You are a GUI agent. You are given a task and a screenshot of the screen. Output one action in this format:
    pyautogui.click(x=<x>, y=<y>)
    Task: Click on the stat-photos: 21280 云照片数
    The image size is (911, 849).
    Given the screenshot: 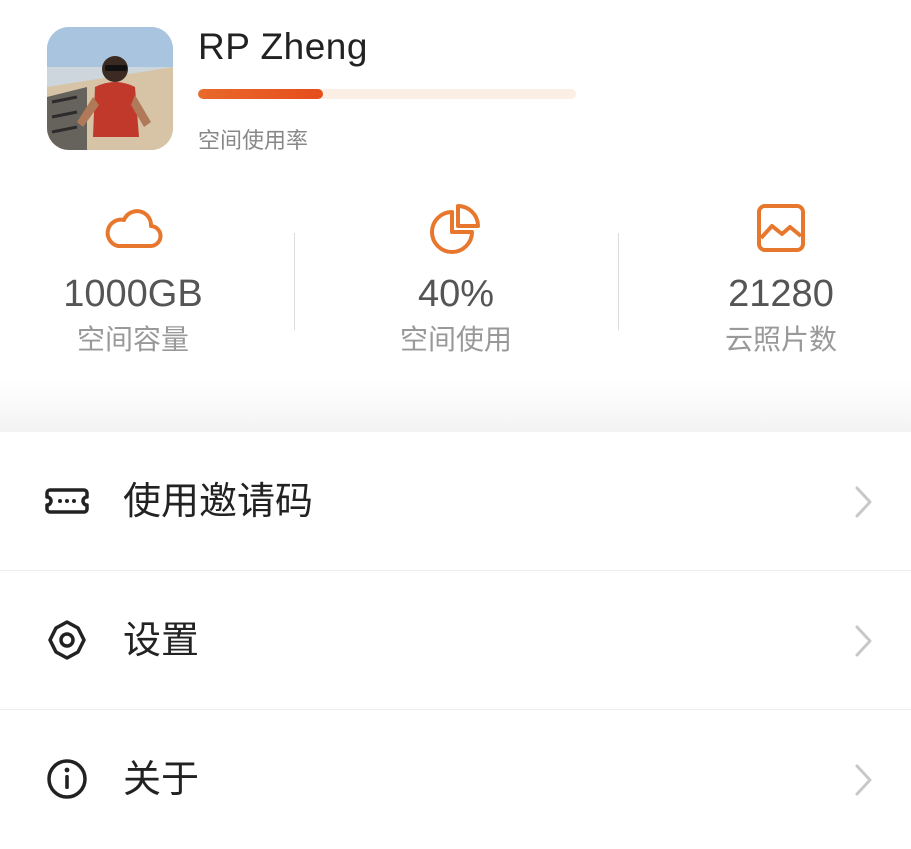 What is the action you would take?
    pyautogui.click(x=771, y=274)
    